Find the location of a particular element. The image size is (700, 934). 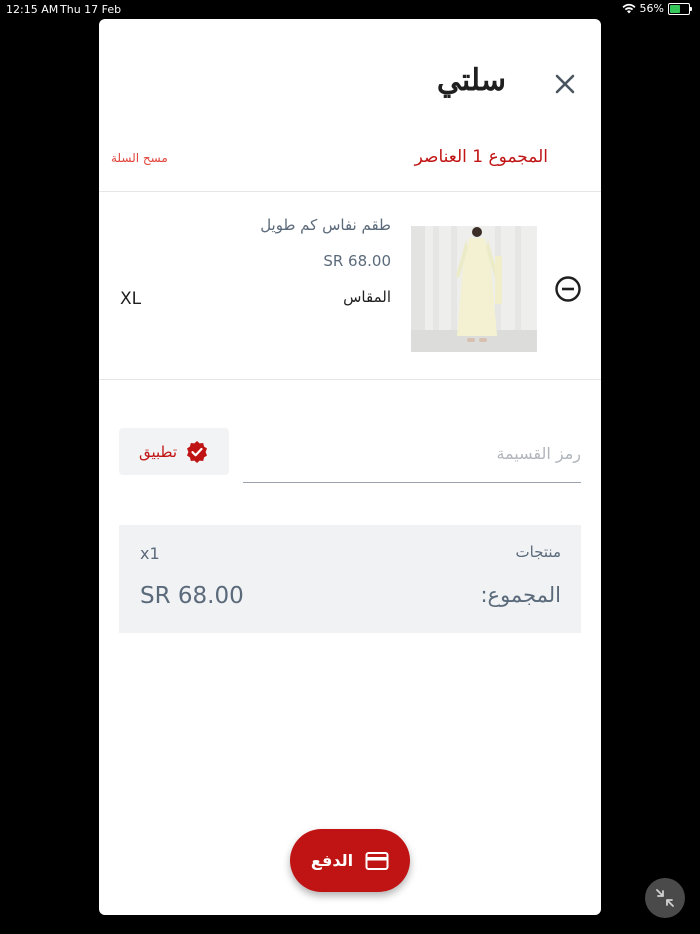

collapse-button is located at coordinates (665, 898).